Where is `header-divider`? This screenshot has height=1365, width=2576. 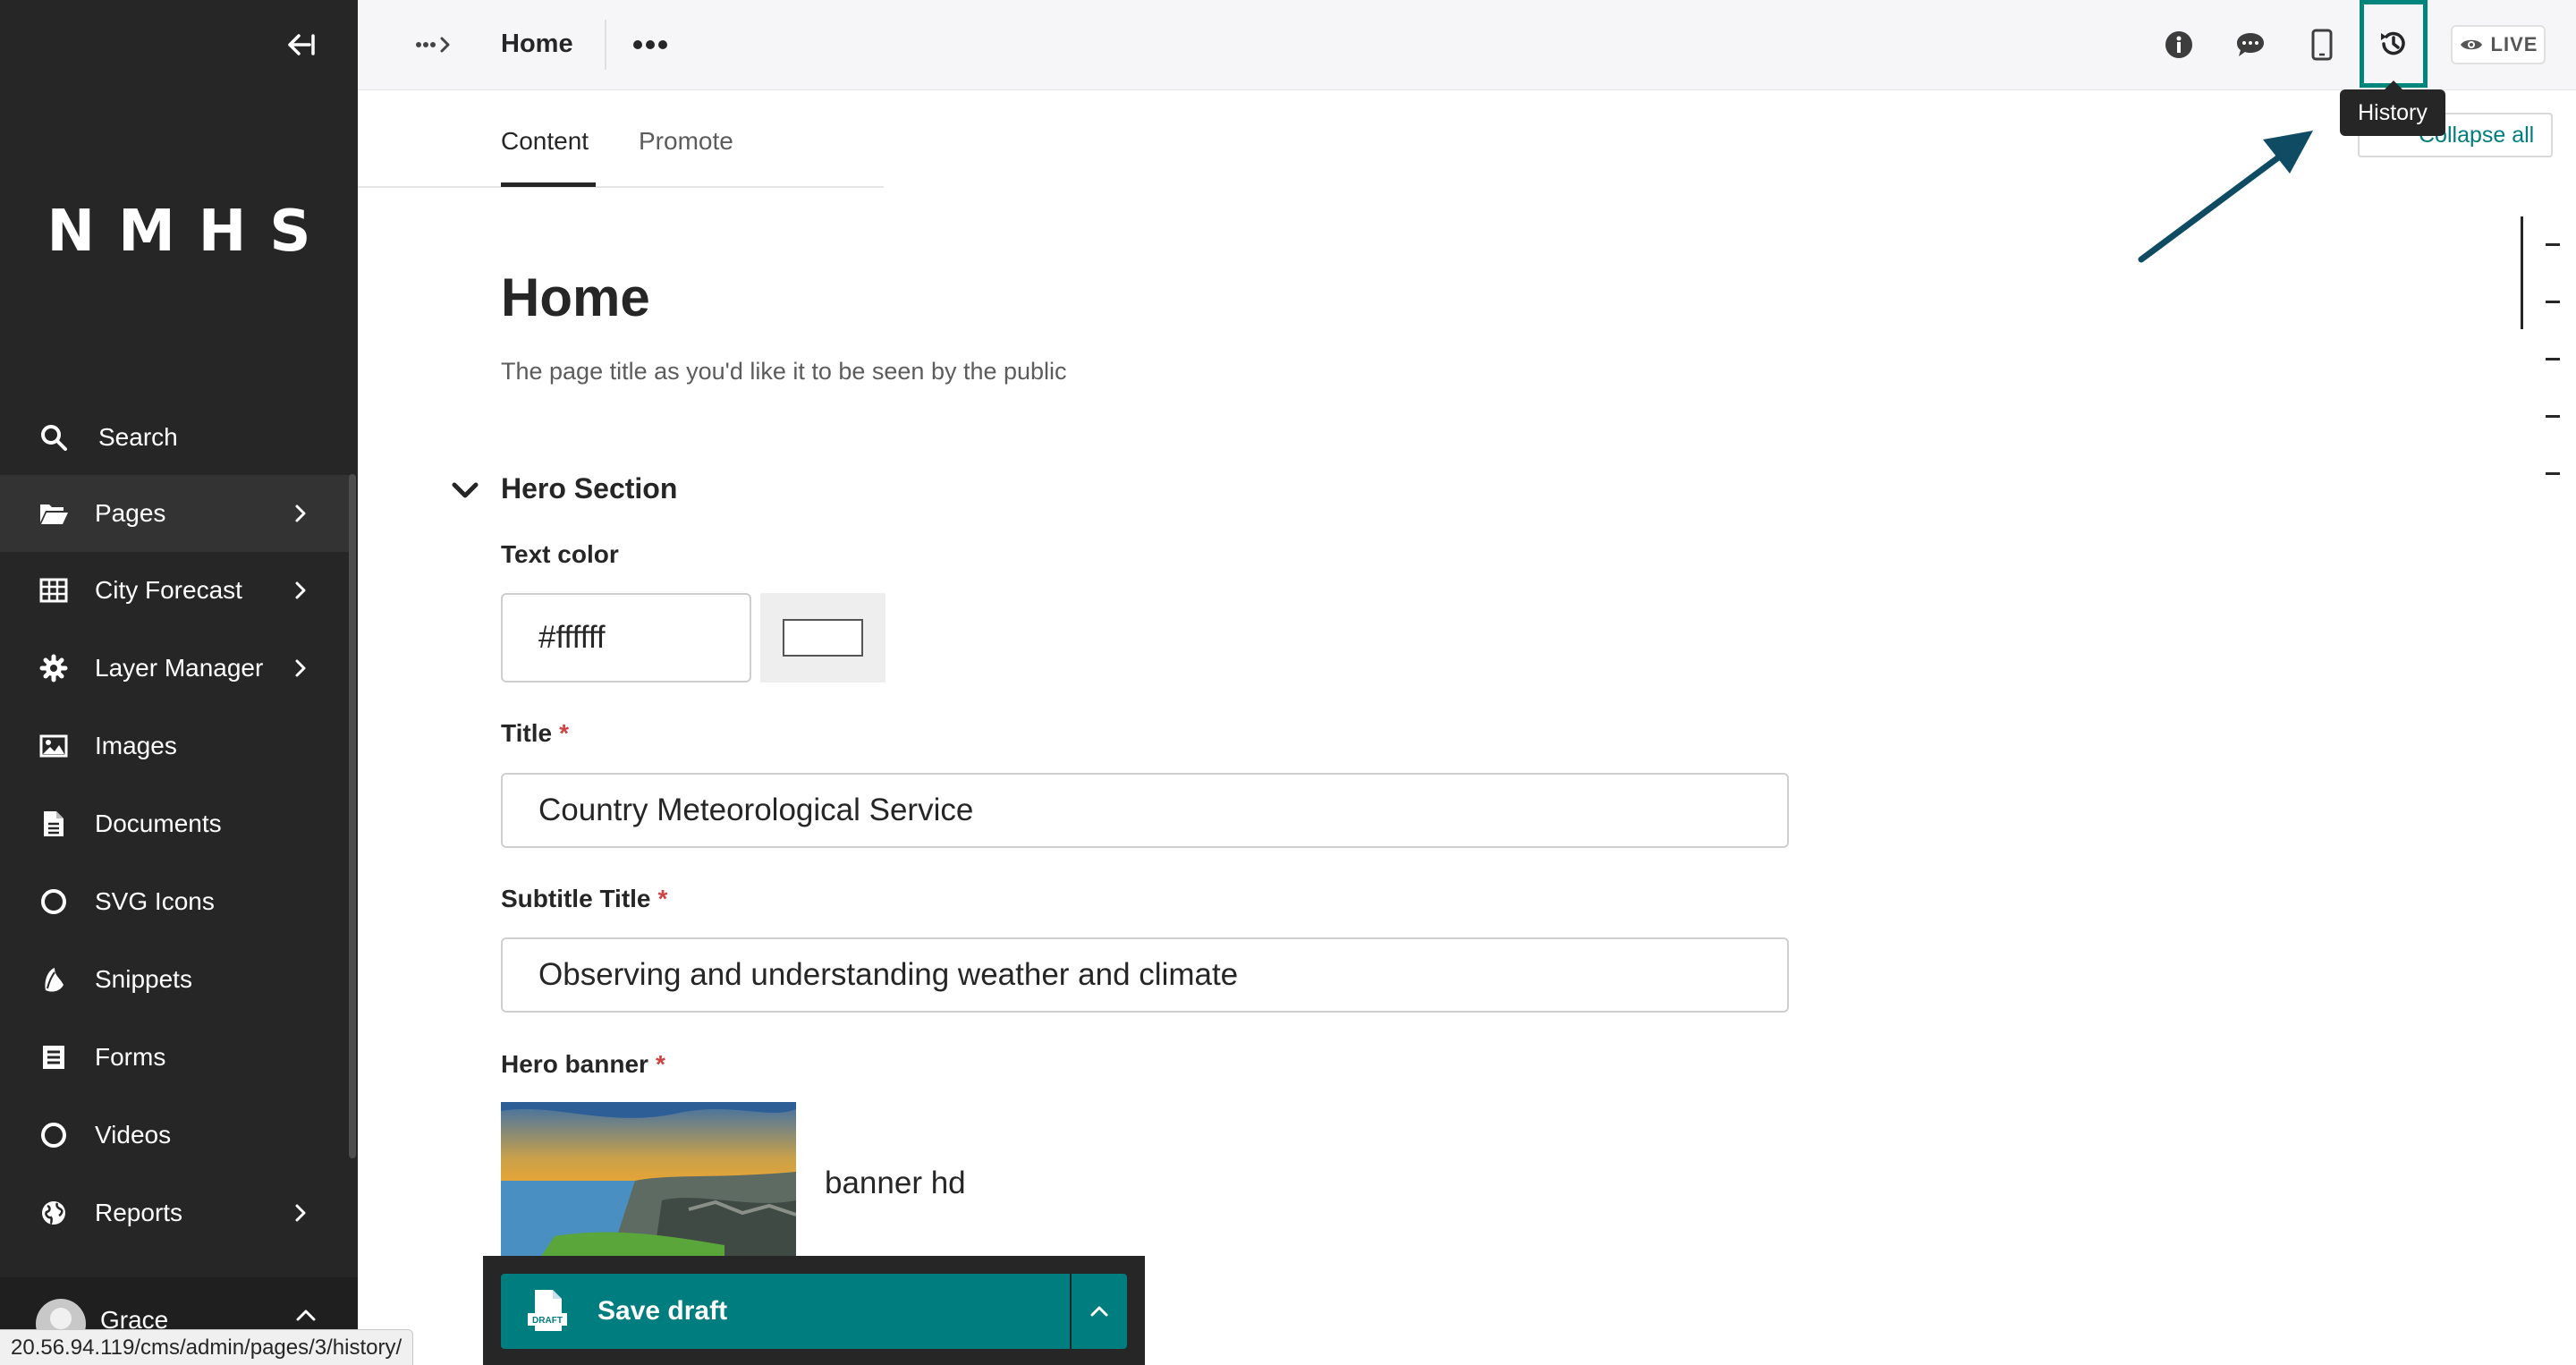
header-divider is located at coordinates (605, 45).